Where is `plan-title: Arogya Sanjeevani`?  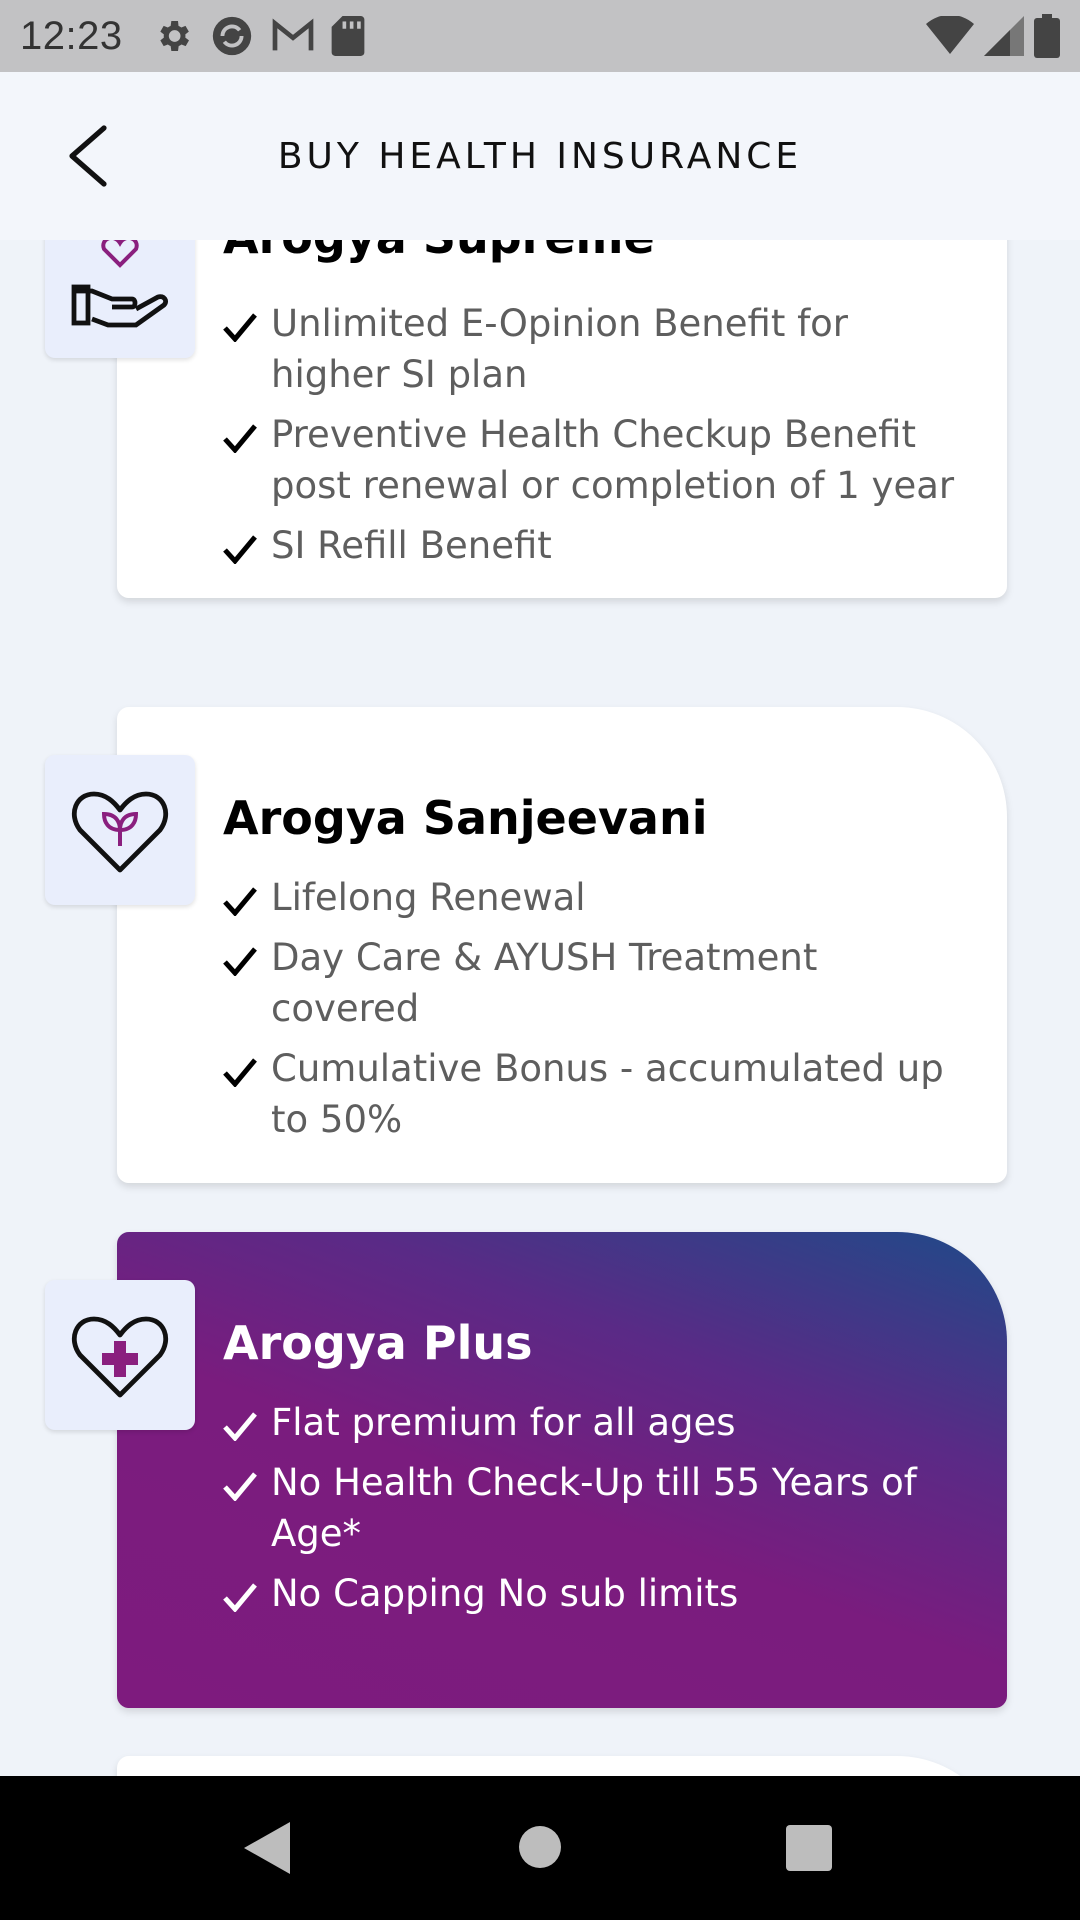
plan-title: Arogya Sanjeevani is located at coordinates (465, 818).